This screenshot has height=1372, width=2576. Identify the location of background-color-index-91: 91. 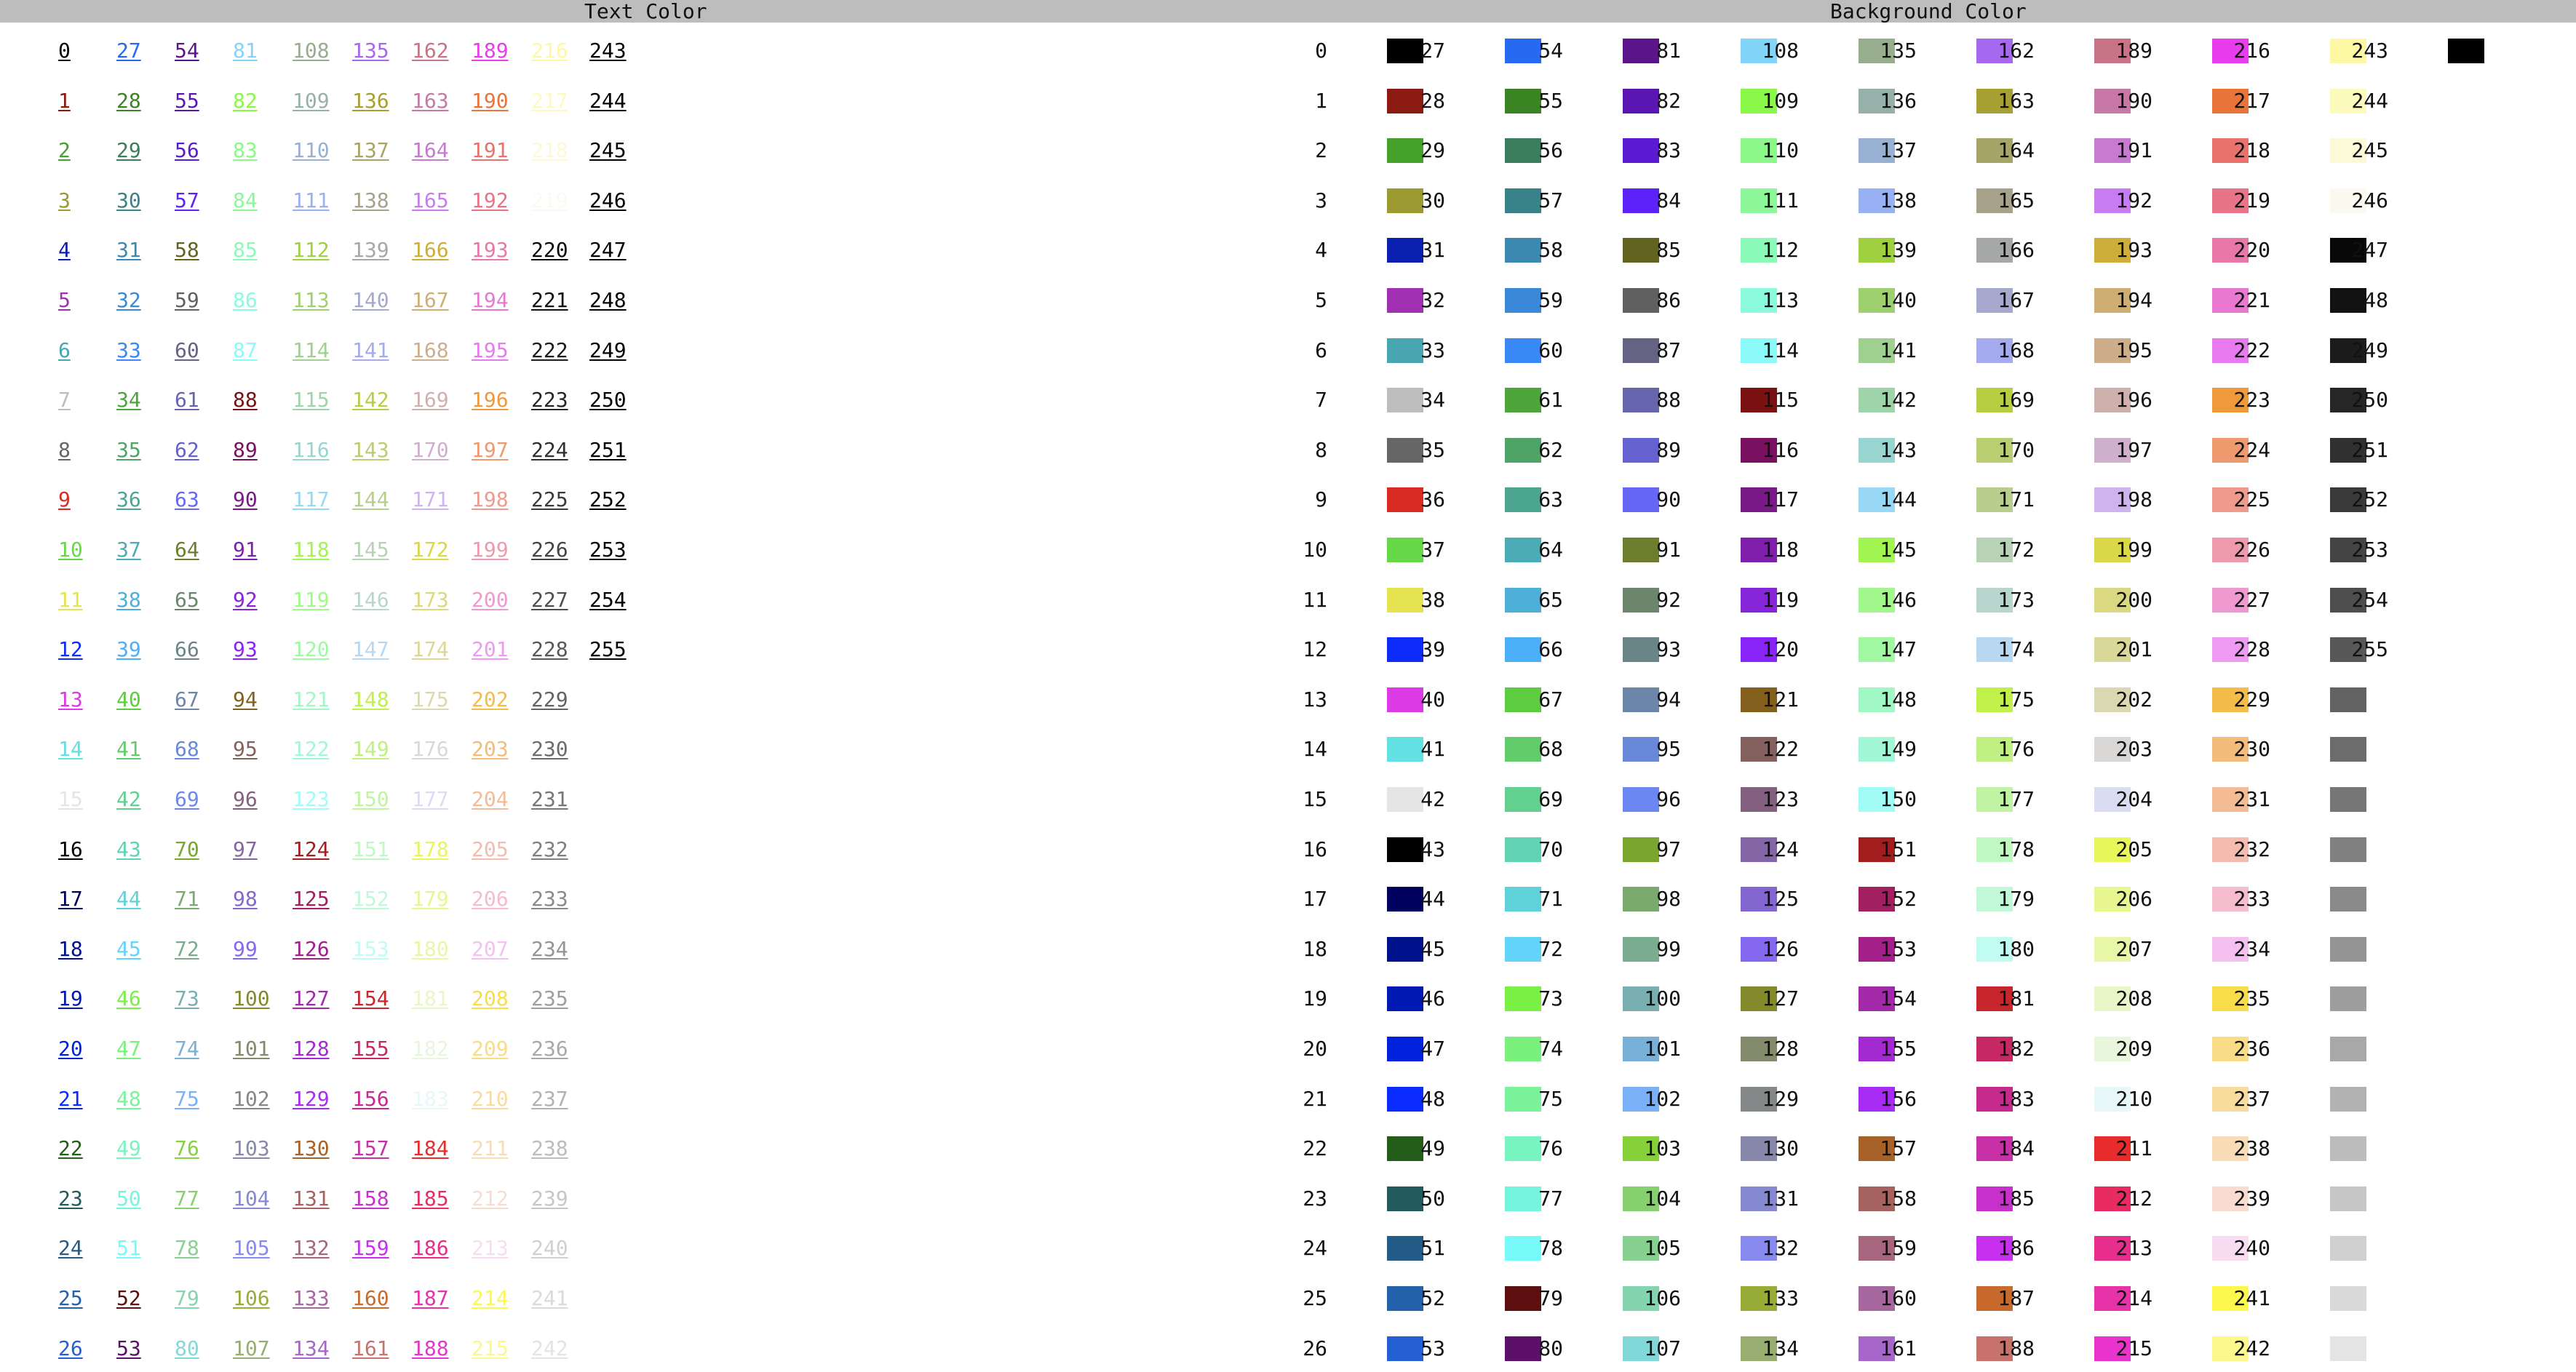
(1668, 550).